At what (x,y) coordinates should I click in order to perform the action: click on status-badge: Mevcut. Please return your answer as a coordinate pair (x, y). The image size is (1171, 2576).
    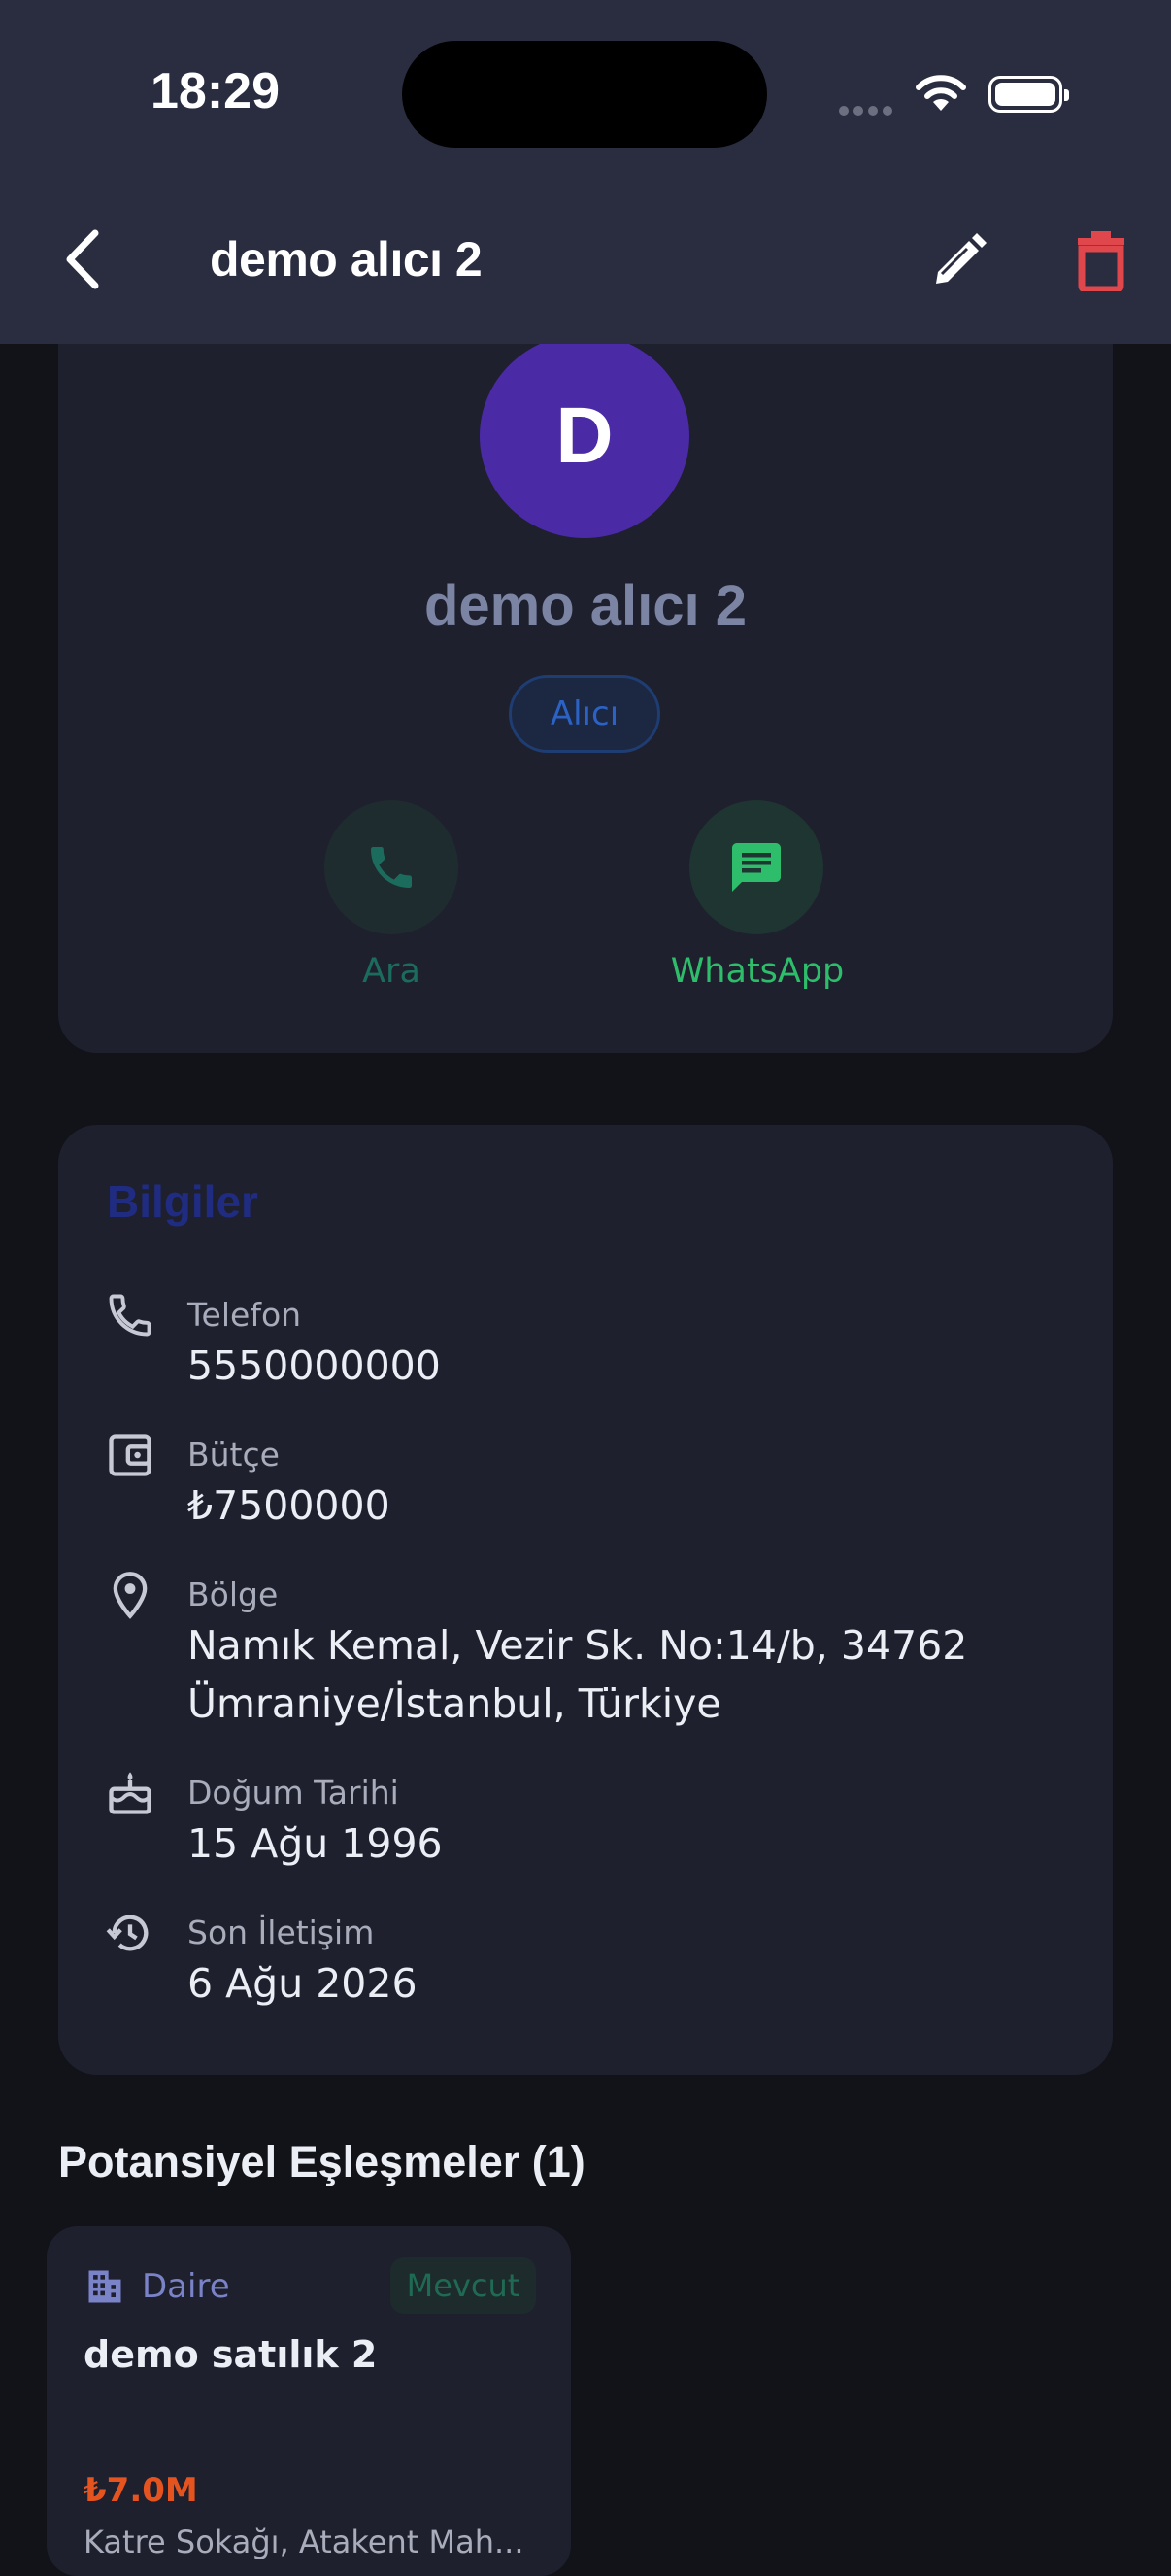
    Looking at the image, I should click on (463, 2285).